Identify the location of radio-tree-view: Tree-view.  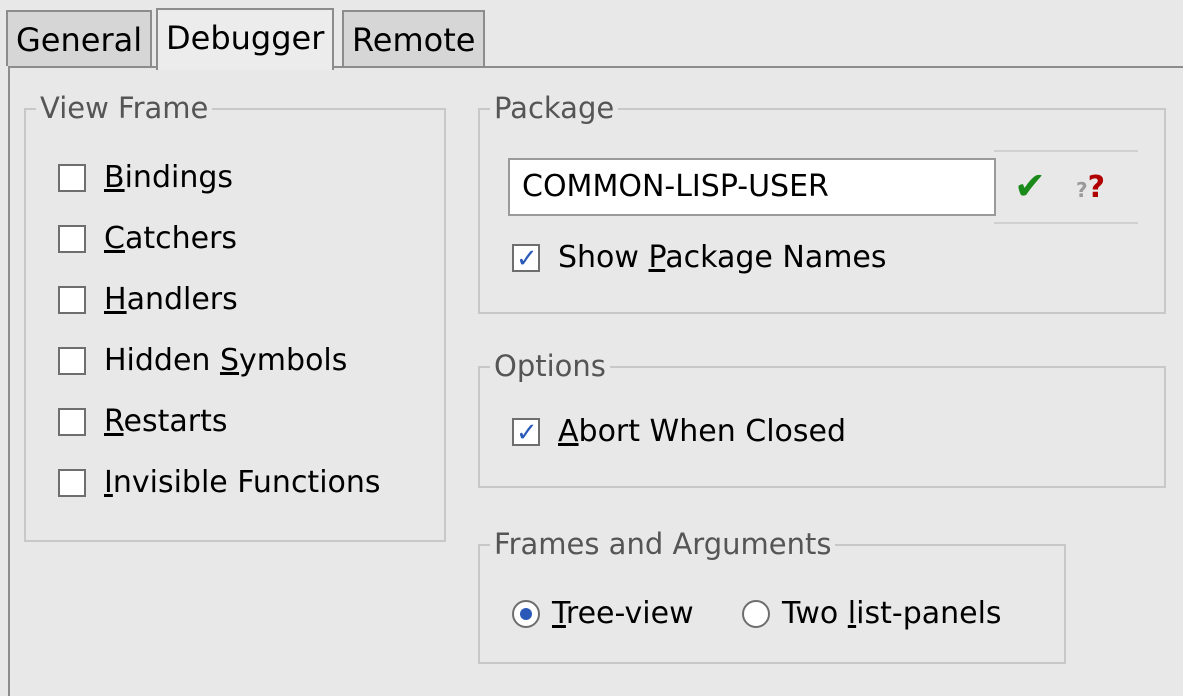
(603, 614).